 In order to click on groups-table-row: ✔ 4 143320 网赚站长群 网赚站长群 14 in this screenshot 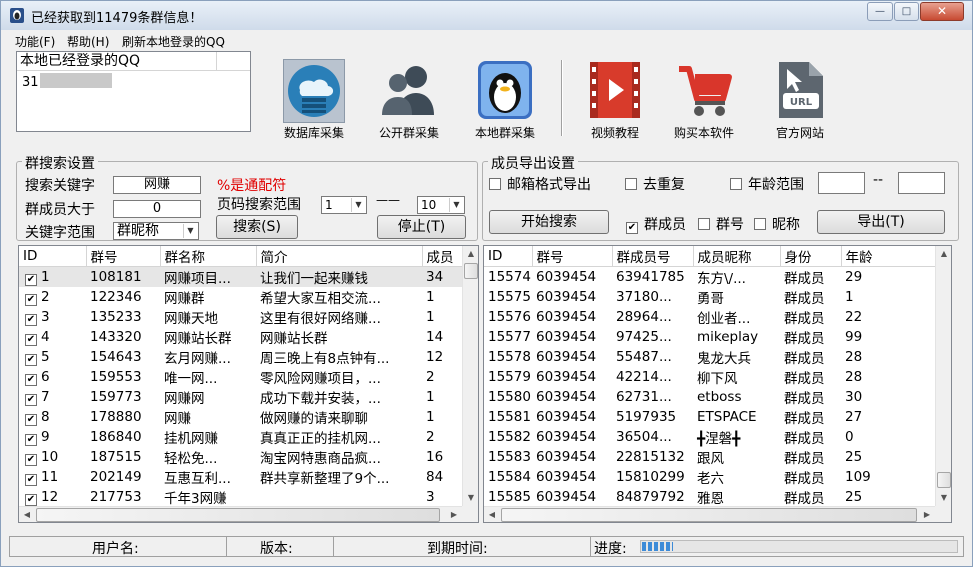, I will do `click(240, 337)`.